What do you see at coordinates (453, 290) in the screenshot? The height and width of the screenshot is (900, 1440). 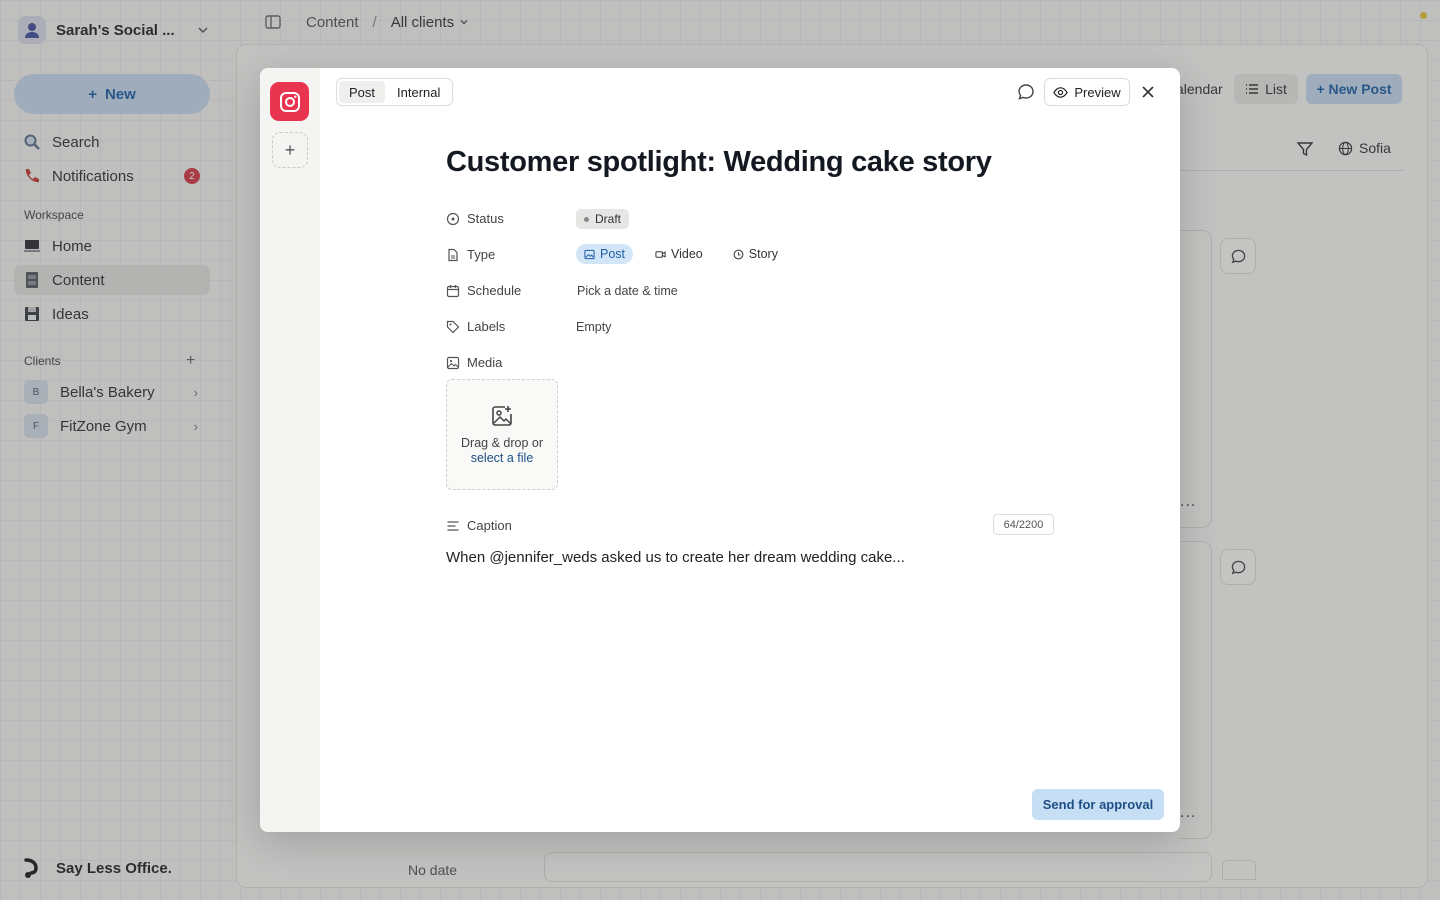 I see `calendar-icon` at bounding box center [453, 290].